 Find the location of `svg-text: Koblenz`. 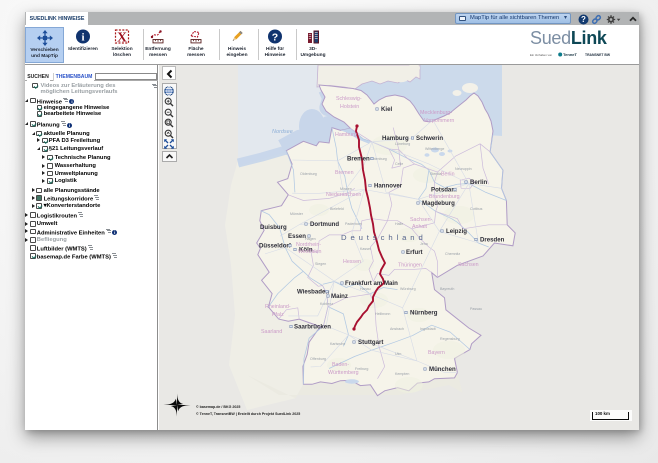

svg-text: Koblenz is located at coordinates (326, 304).